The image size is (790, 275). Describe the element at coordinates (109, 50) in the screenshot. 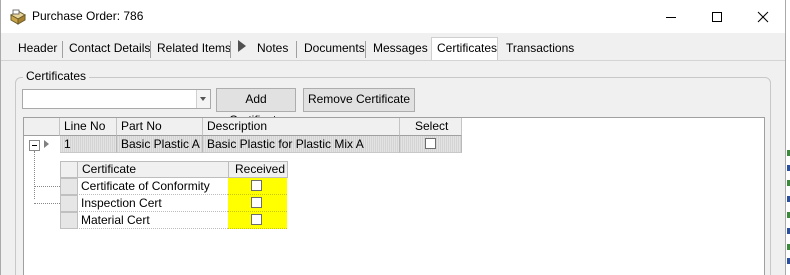

I see `tab-contact-details: Contact Details` at that location.